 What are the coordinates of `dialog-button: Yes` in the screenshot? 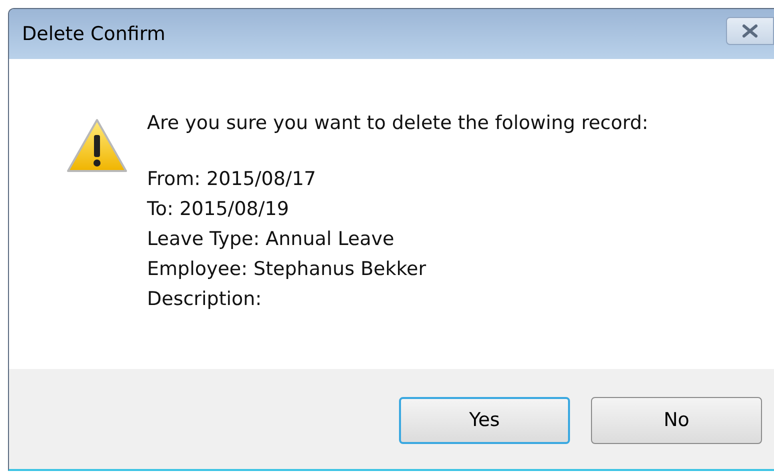 It's located at (484, 420).